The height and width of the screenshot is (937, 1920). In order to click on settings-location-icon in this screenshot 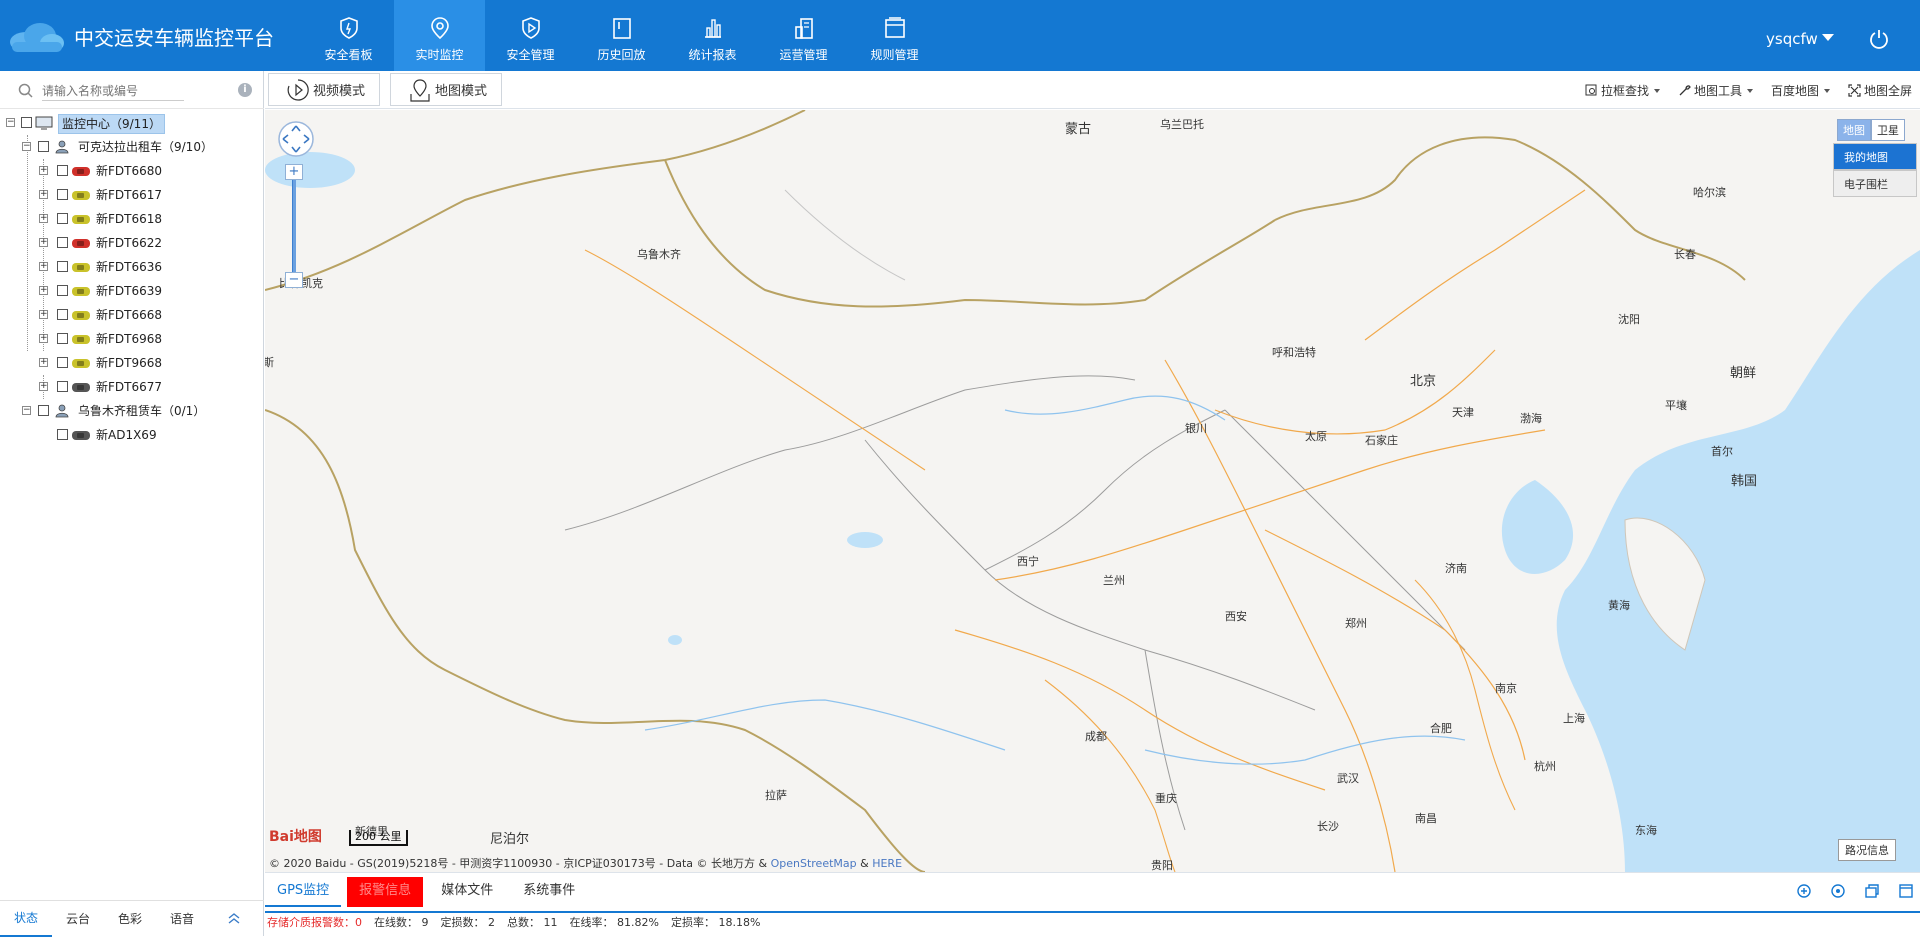, I will do `click(1838, 891)`.